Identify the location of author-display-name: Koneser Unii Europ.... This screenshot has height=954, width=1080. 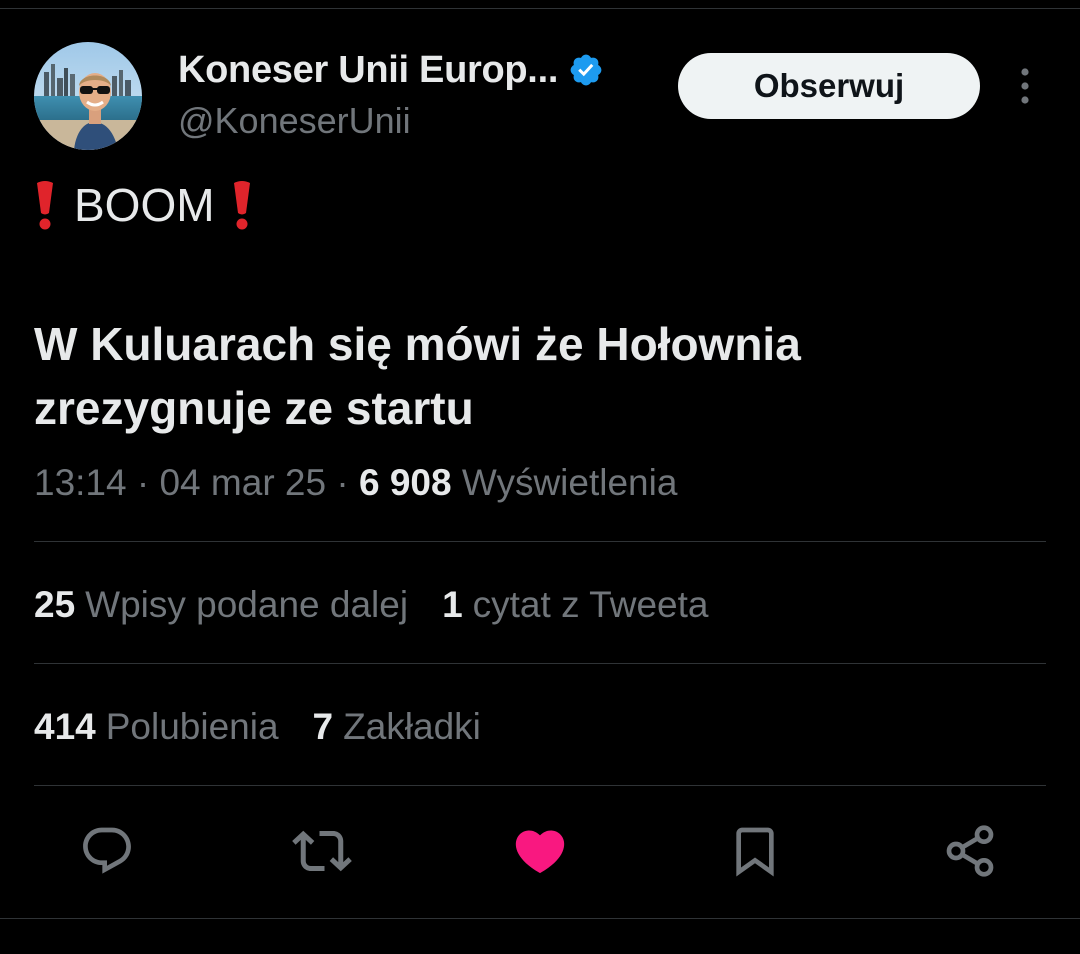
(368, 70).